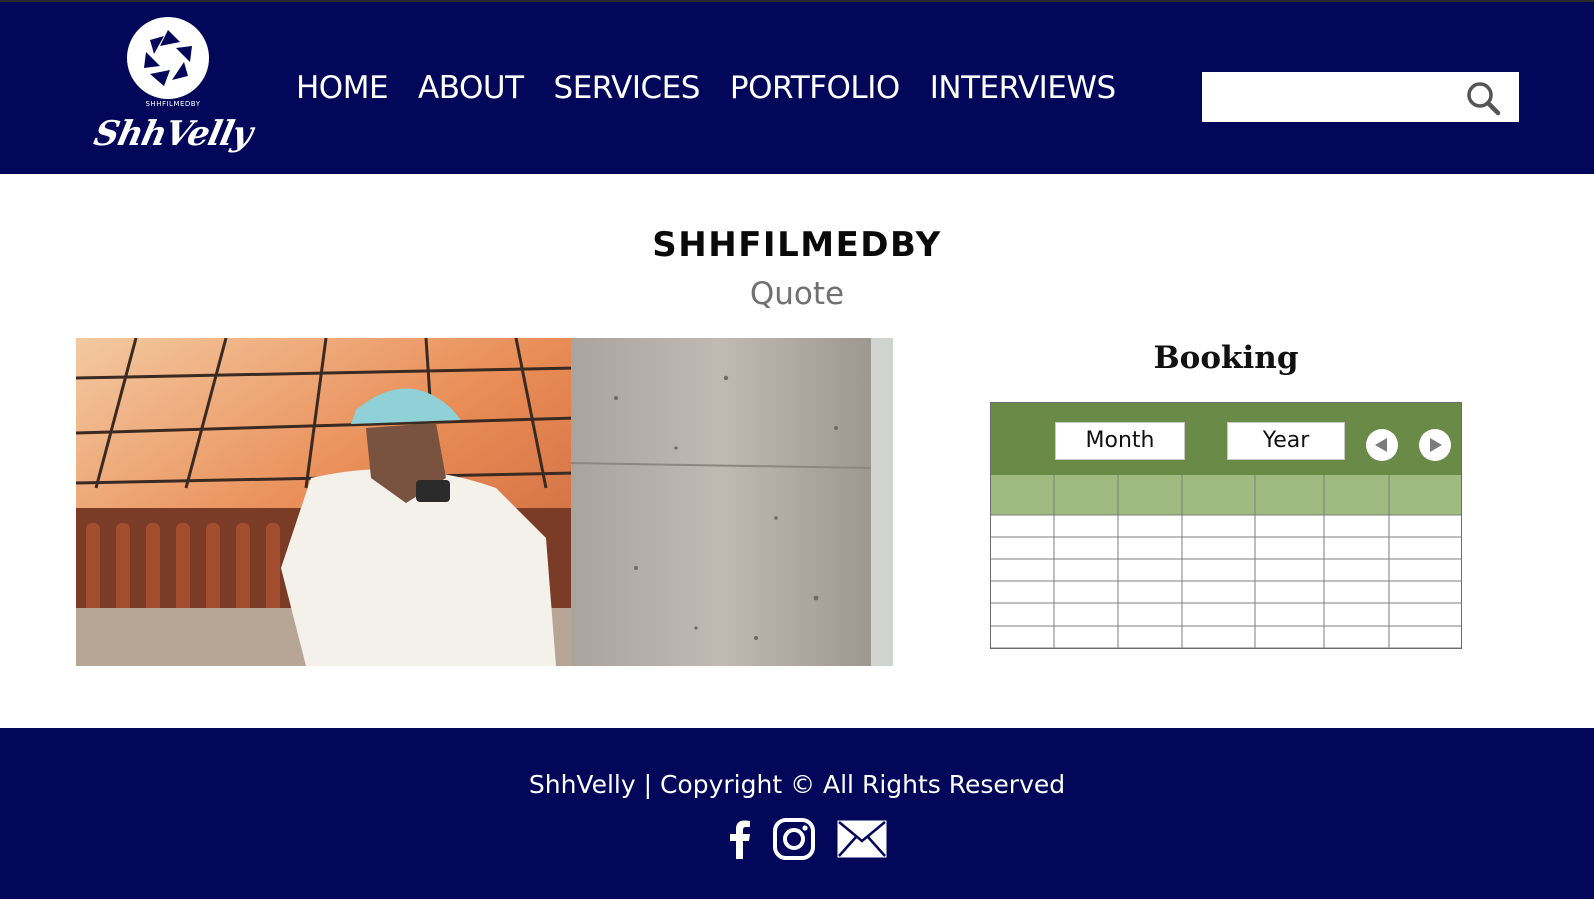  I want to click on nav-services: SERVICES, so click(627, 88).